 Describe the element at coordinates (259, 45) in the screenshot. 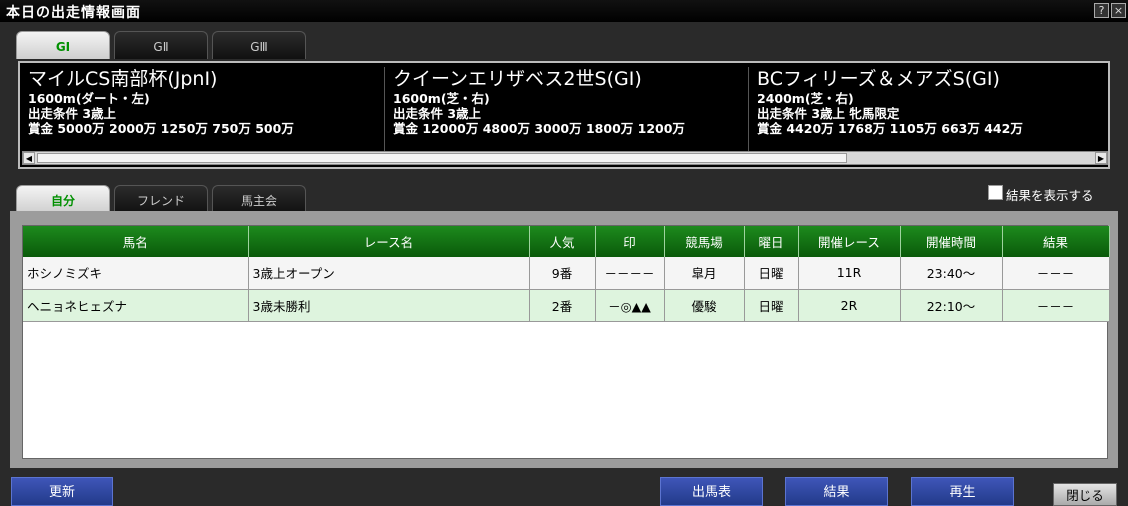

I see `tab-grade-3: GⅢ` at that location.